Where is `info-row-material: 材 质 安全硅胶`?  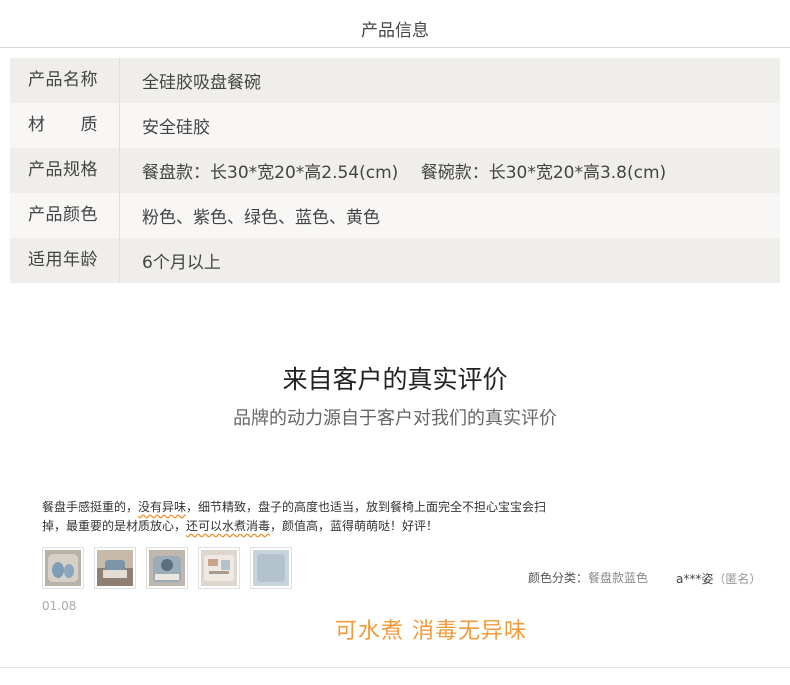
info-row-material: 材 质 安全硅胶 is located at coordinates (395, 125).